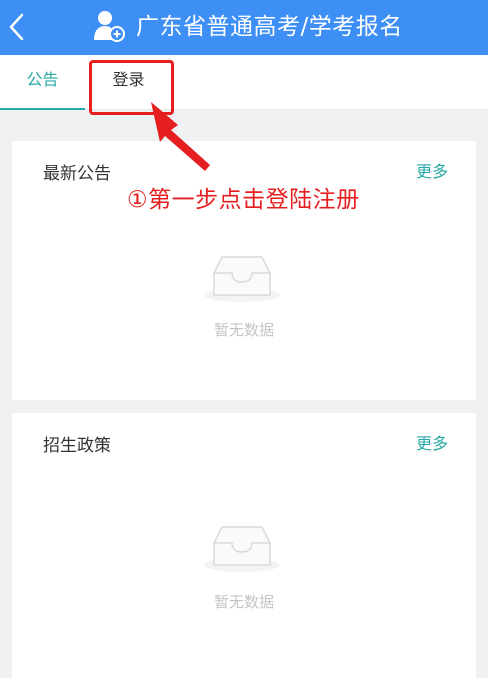 The image size is (488, 678). I want to click on back-button, so click(20, 27).